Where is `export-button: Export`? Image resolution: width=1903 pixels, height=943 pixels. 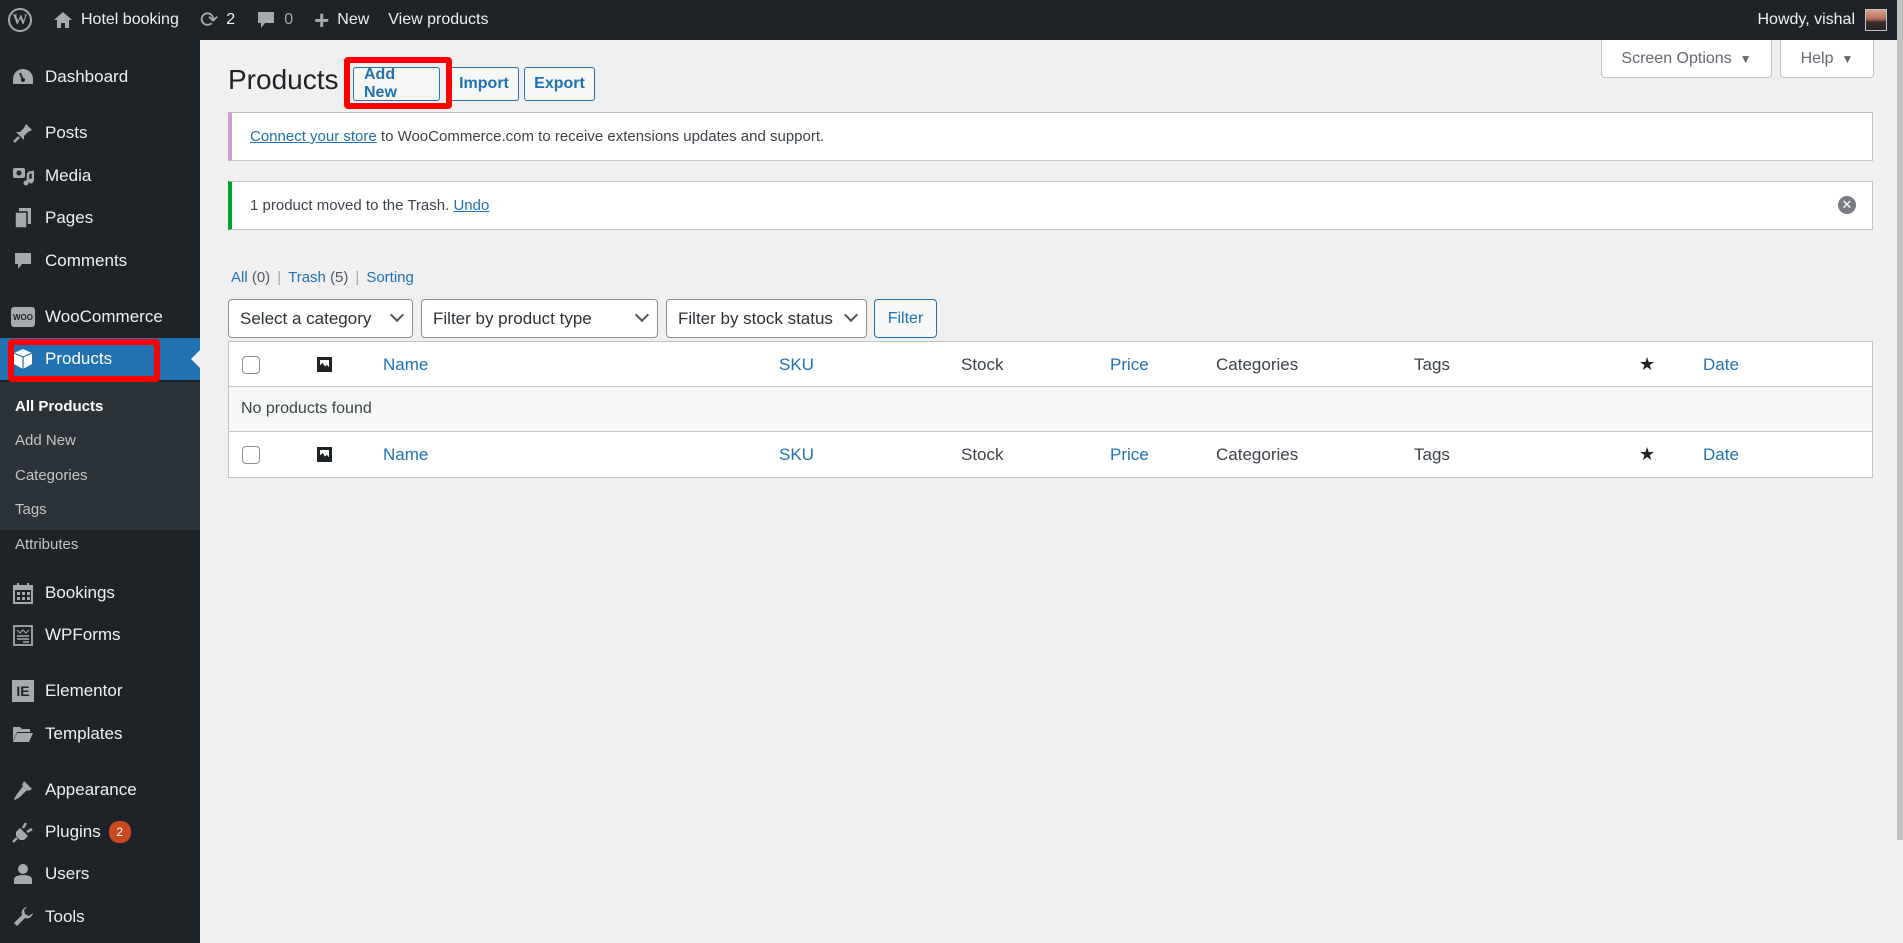 export-button: Export is located at coordinates (559, 84).